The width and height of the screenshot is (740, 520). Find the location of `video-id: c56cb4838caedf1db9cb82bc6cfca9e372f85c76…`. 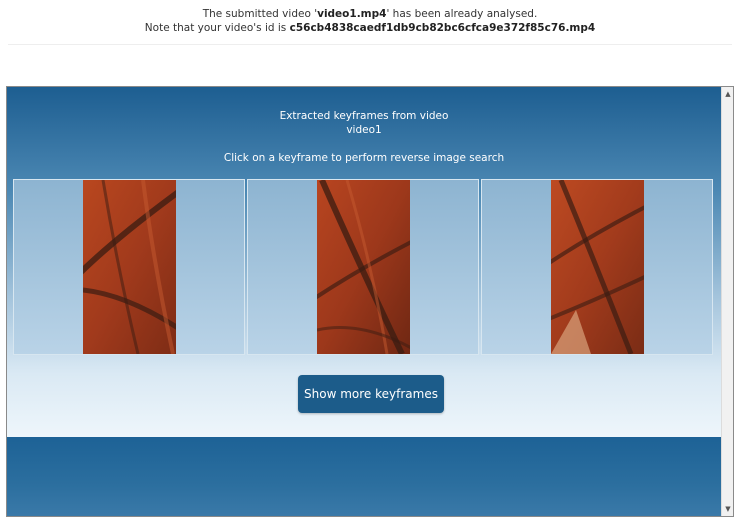

video-id: c56cb4838caedf1db9cb82bc6cfca9e372f85c76… is located at coordinates (442, 28).